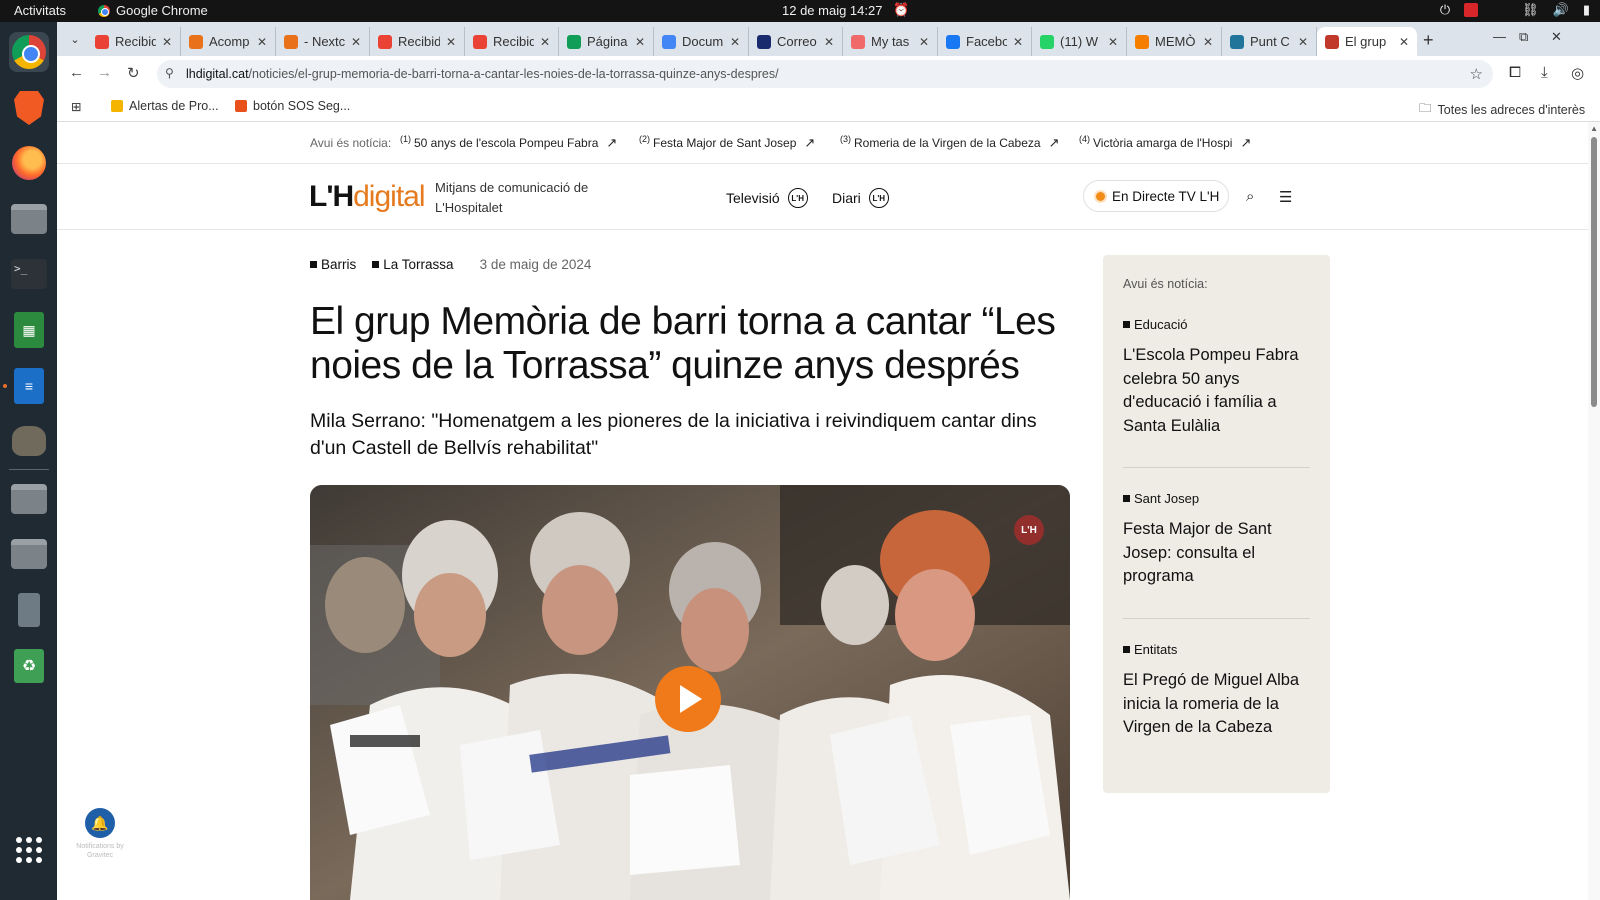 The height and width of the screenshot is (900, 1600). Describe the element at coordinates (1079, 41) in the screenshot. I see `browser-tab: (11) W ✕` at that location.